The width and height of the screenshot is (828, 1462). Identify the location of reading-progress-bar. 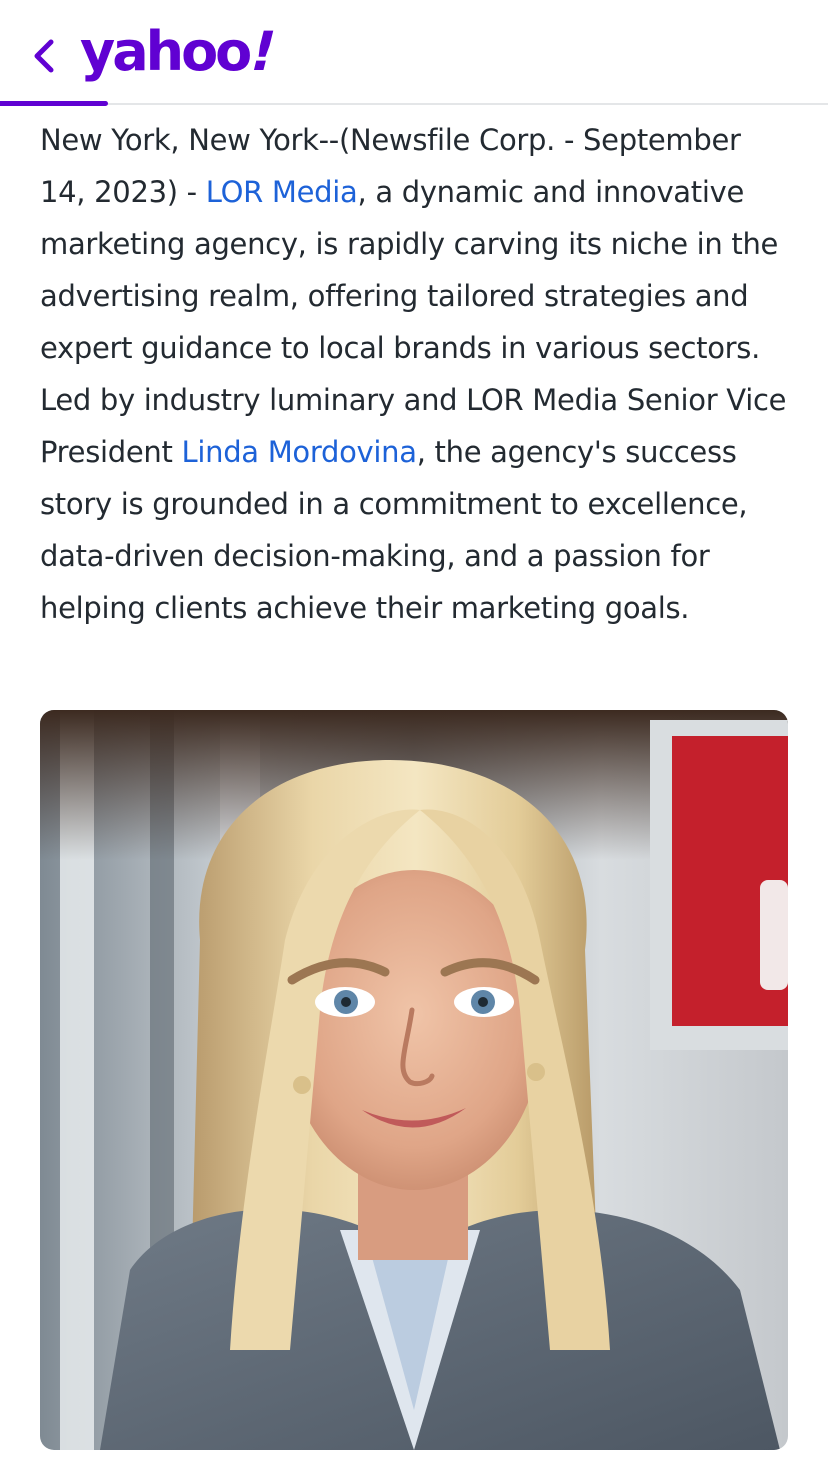
(54, 103).